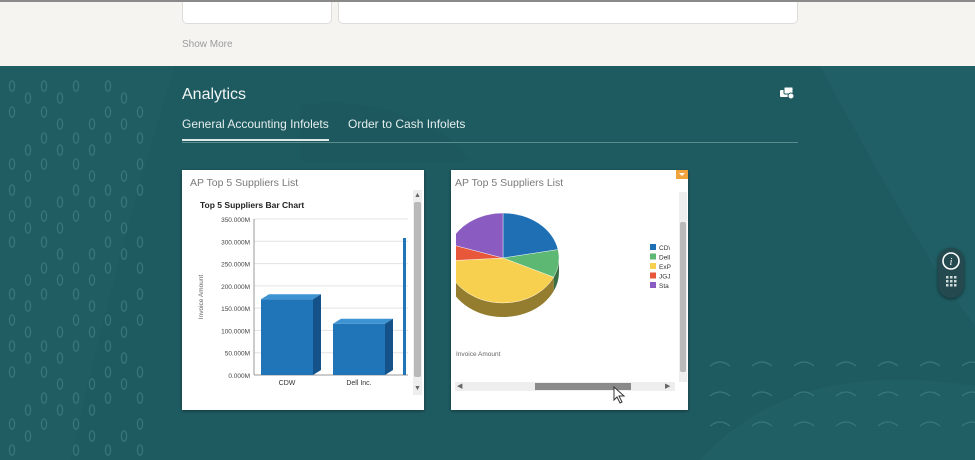 The image size is (975, 460). Describe the element at coordinates (287, 383) in the screenshot. I see `x-tick-label: CDW` at that location.